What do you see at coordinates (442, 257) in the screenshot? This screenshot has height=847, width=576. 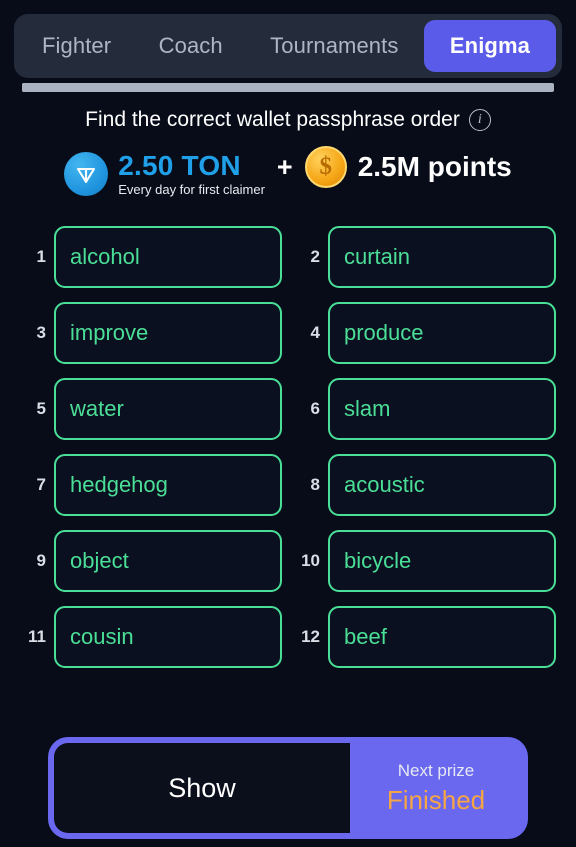 I see `word-box-2: curtain` at bounding box center [442, 257].